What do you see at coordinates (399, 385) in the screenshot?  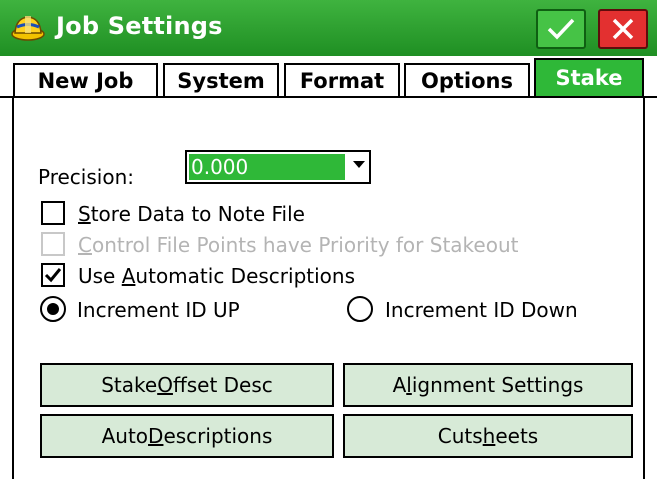 I see `alignment-pre: A` at bounding box center [399, 385].